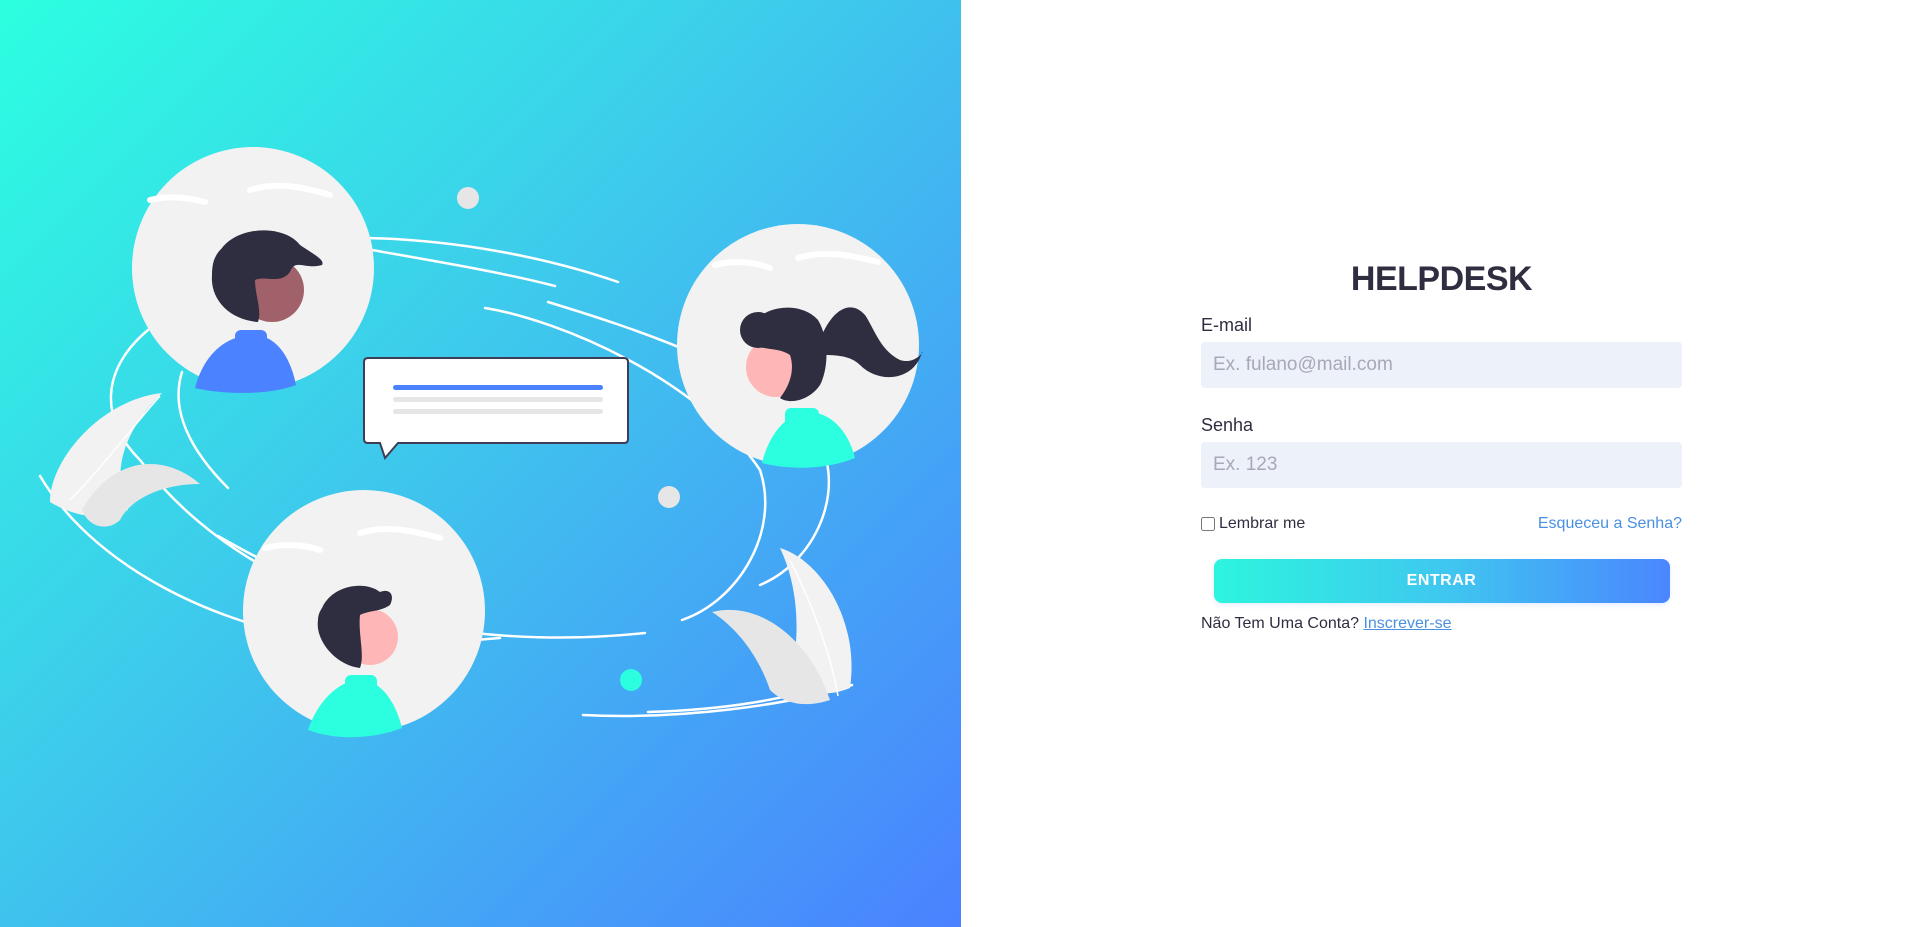 The width and height of the screenshot is (1922, 927). Describe the element at coordinates (1441, 365) in the screenshot. I see `email-field` at that location.